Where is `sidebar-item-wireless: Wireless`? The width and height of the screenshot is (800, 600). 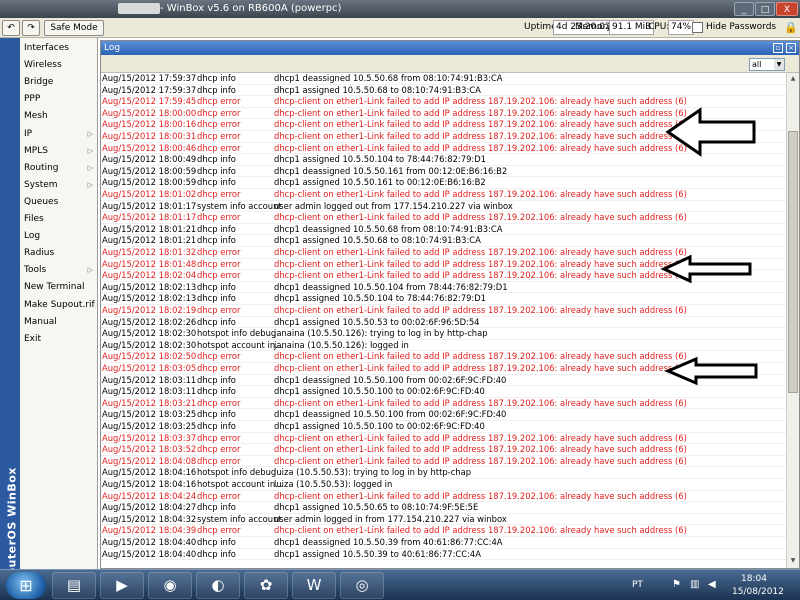 sidebar-item-wireless: Wireless is located at coordinates (59, 65).